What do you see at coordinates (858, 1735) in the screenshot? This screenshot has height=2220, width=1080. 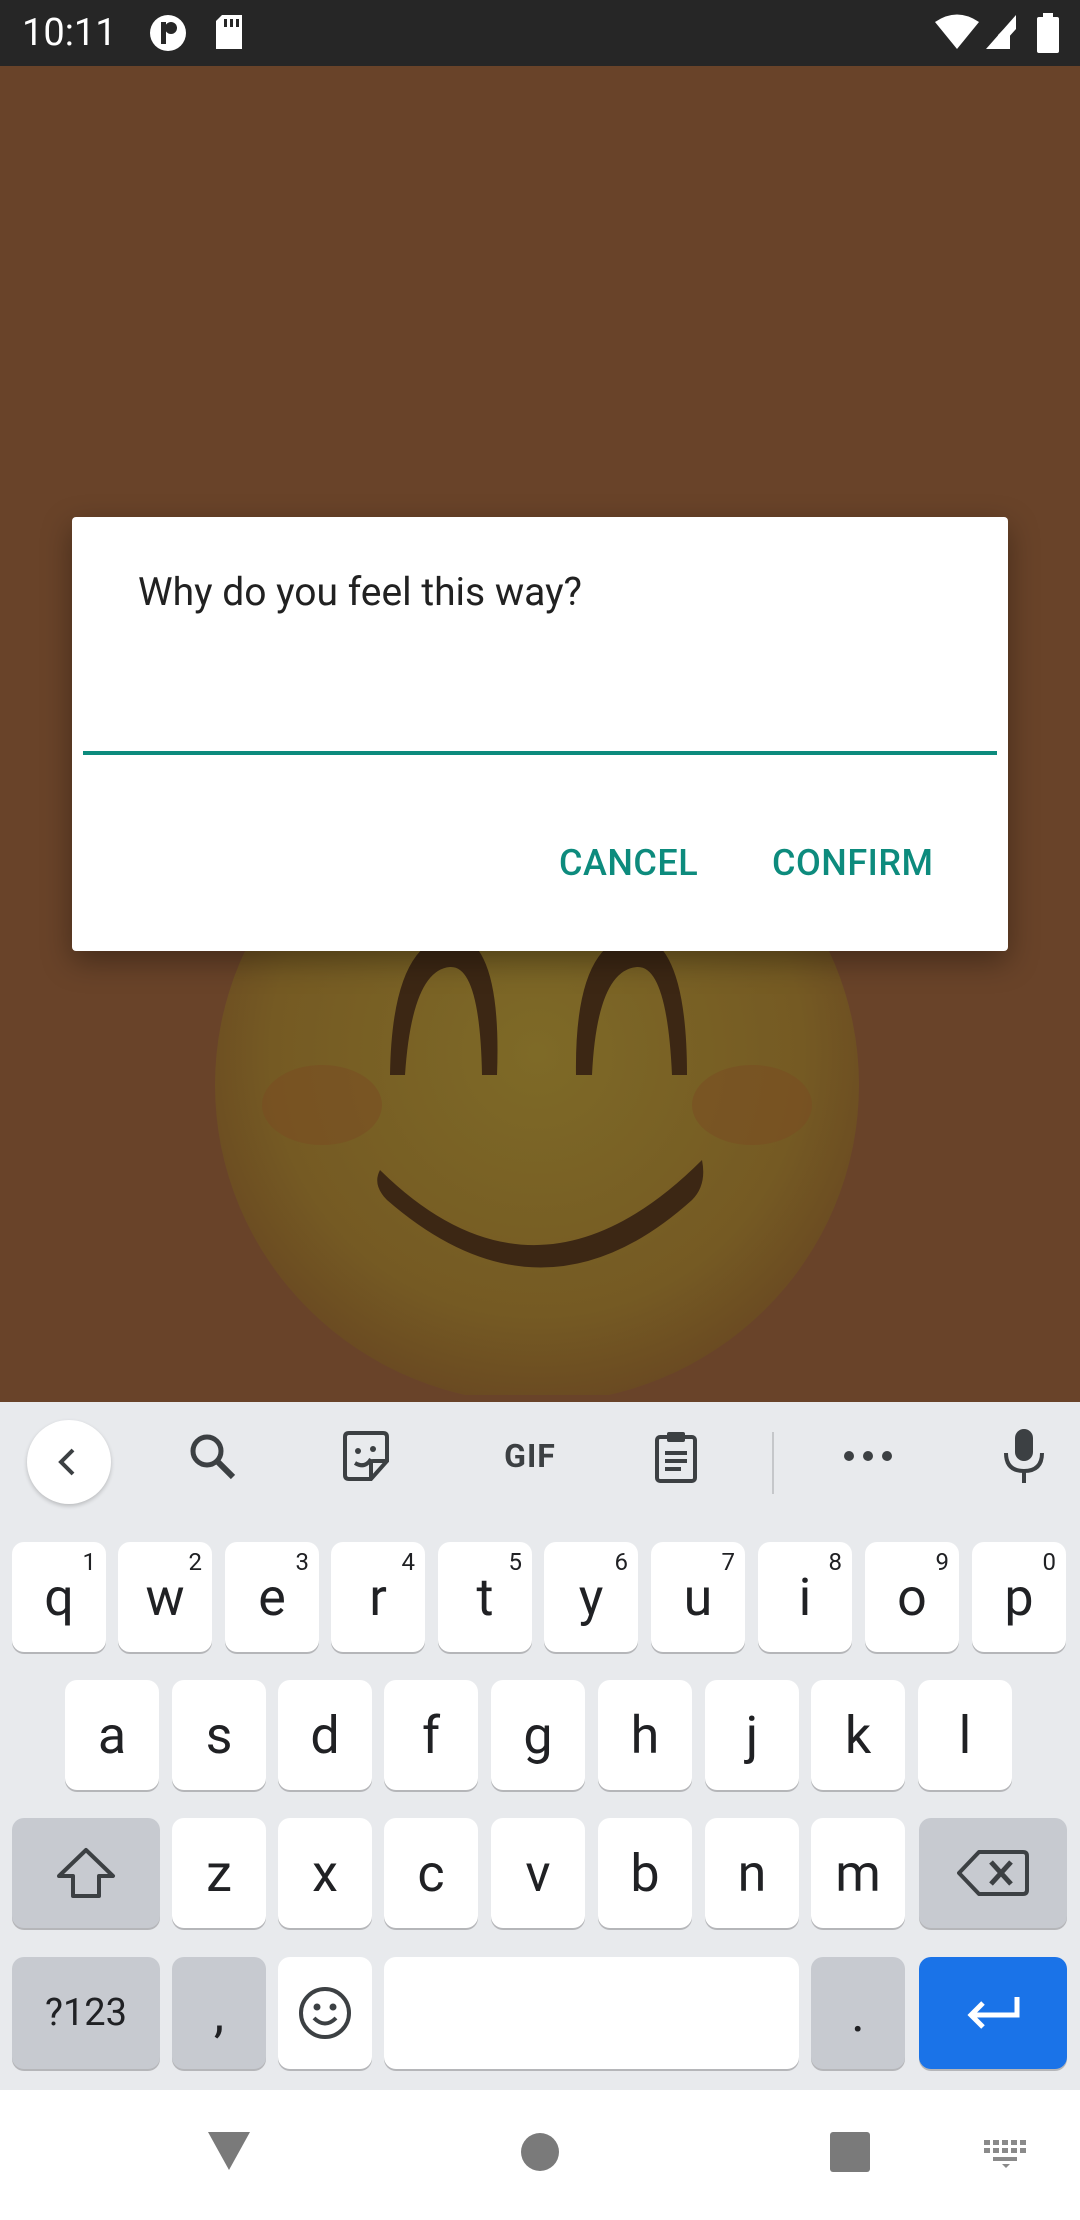 I see `key-k: k` at bounding box center [858, 1735].